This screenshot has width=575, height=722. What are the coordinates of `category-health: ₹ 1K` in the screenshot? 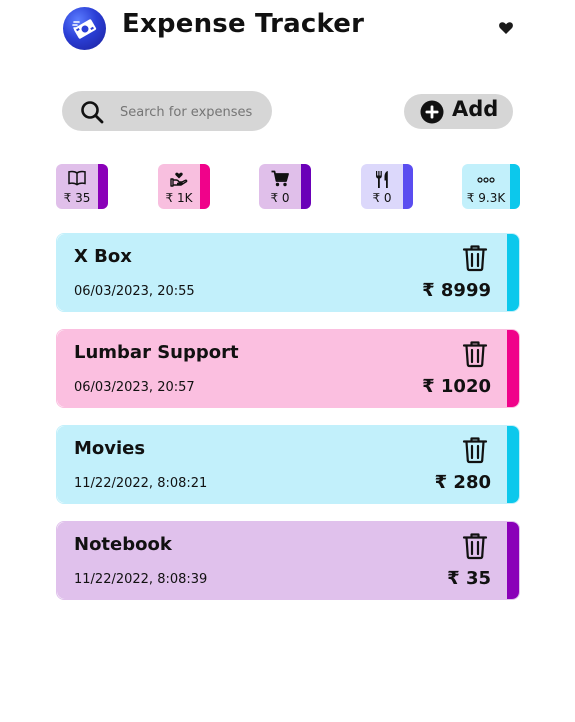 It's located at (184, 186).